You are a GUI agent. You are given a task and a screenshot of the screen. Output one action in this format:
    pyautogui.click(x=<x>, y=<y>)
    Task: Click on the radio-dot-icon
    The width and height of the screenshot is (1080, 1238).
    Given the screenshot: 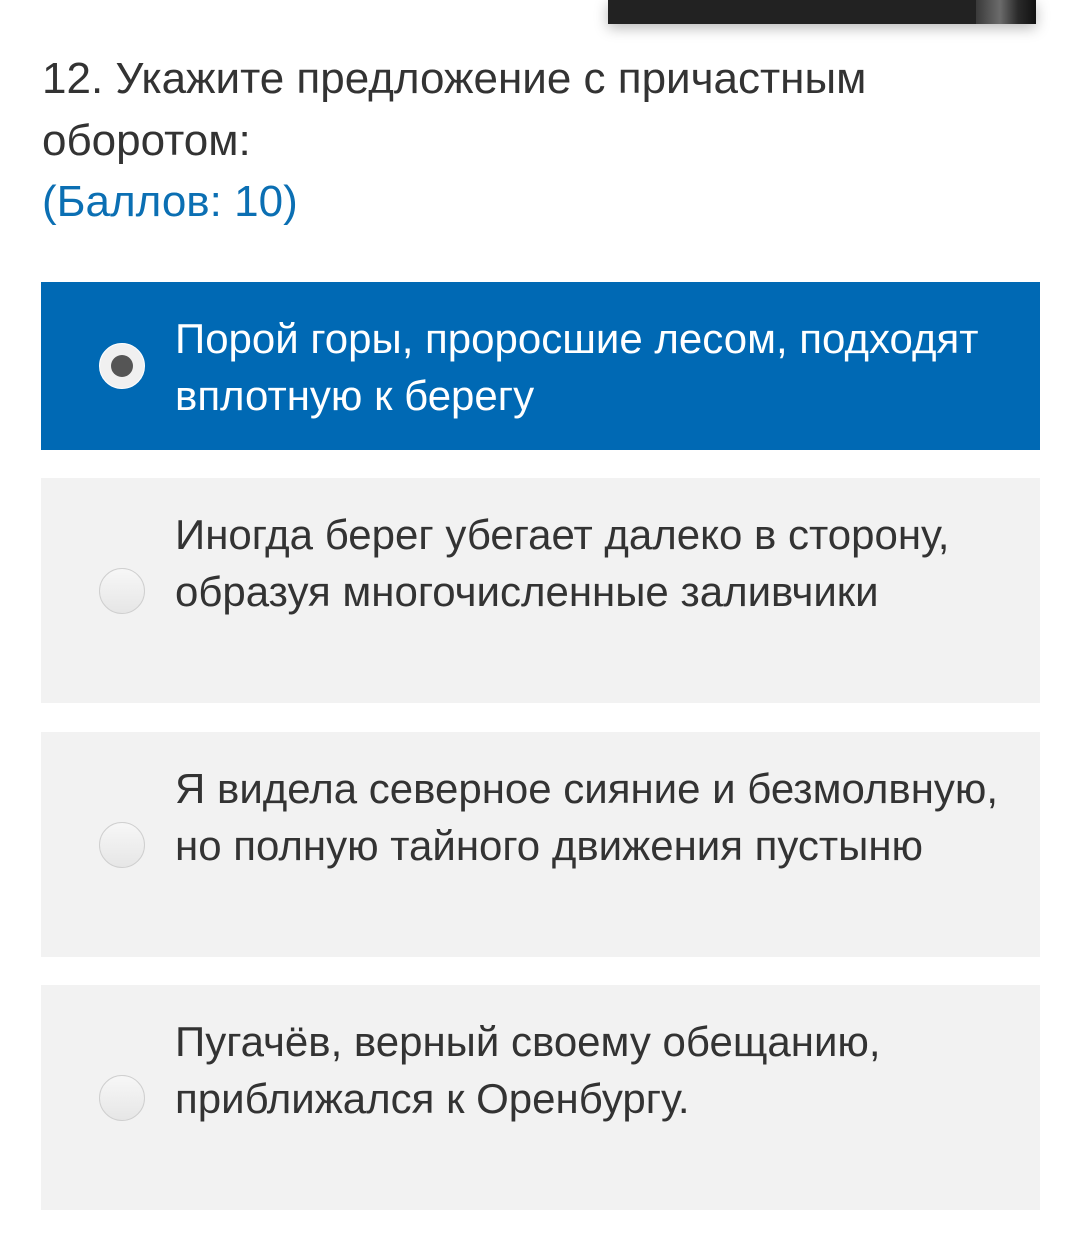 What is the action you would take?
    pyautogui.click(x=122, y=366)
    